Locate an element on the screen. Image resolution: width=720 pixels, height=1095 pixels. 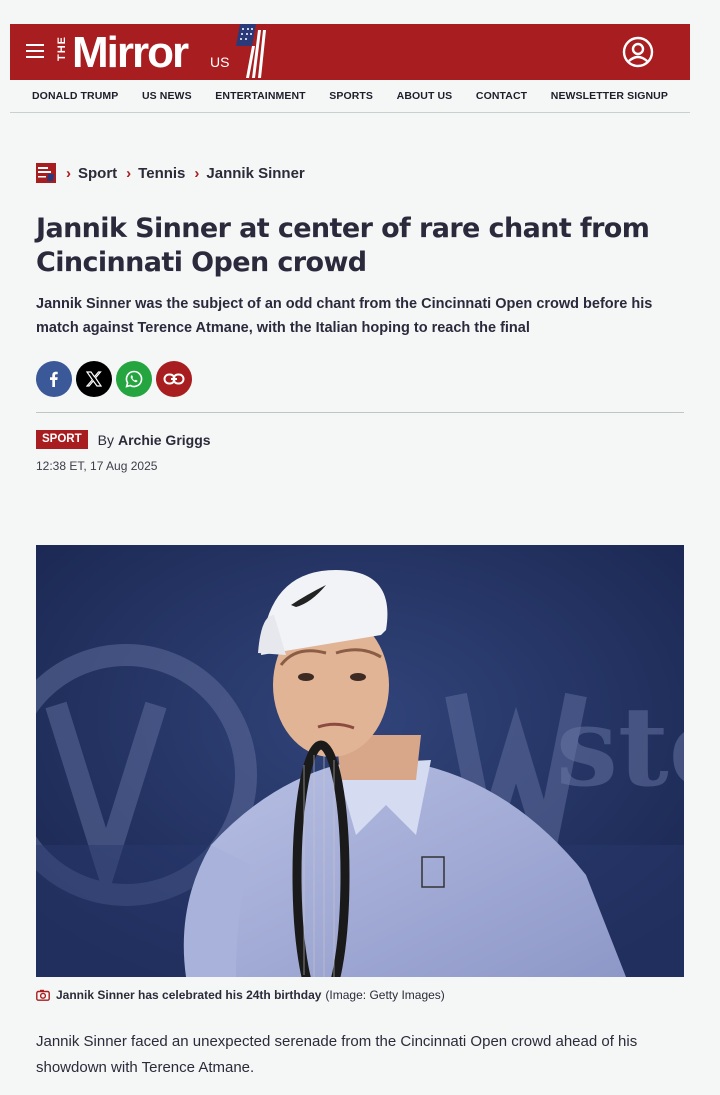
breadcrumb-jannik-sinner: Jannik Sinner is located at coordinates (255, 173).